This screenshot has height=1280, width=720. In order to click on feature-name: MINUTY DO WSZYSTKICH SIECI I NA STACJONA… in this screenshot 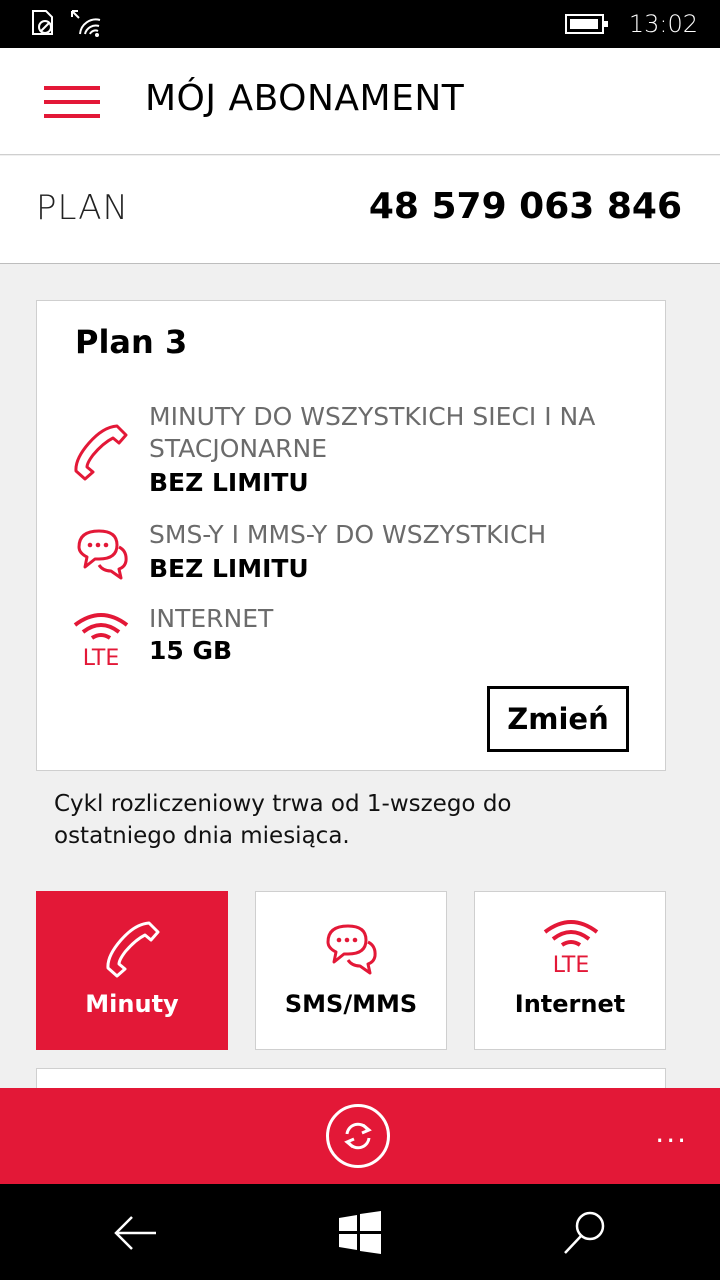, I will do `click(372, 432)`.